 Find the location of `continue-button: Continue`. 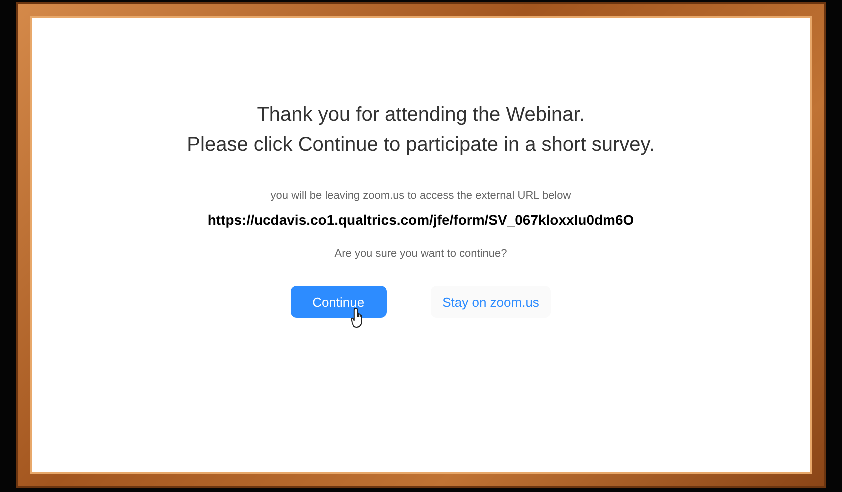

continue-button: Continue is located at coordinates (338, 302).